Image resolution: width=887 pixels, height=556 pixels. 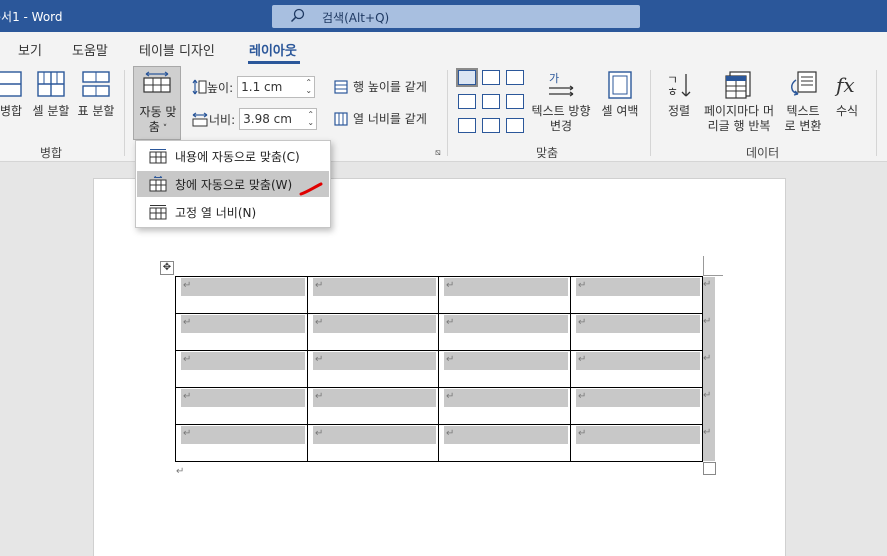 I want to click on autofit-dropdown-menu: 내용에 자동으로 맞춤(C) 창에 자동으로 맞춤(W) 고정 열 너비(N), so click(x=233, y=184).